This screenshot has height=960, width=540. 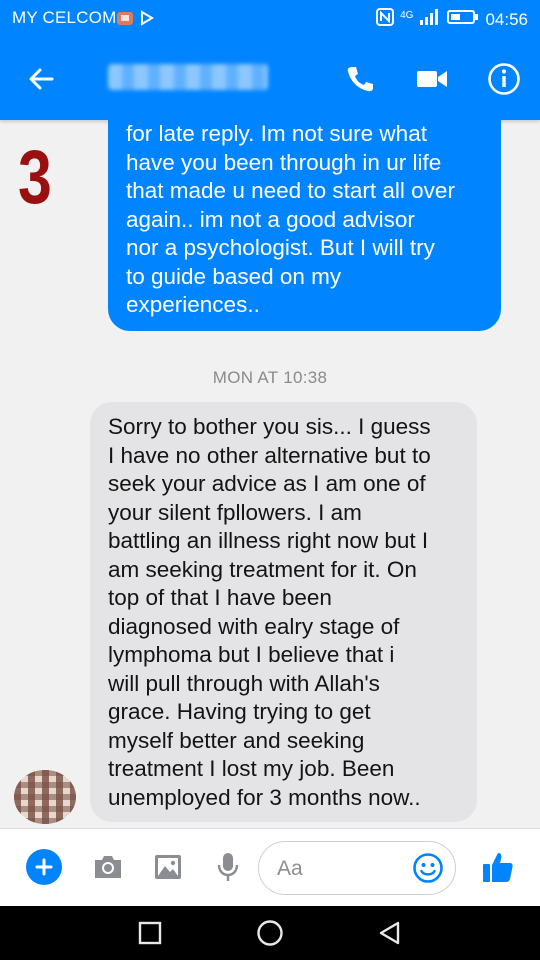 I want to click on message-line: Sorry to bother you sis... I guess, so click(x=269, y=426).